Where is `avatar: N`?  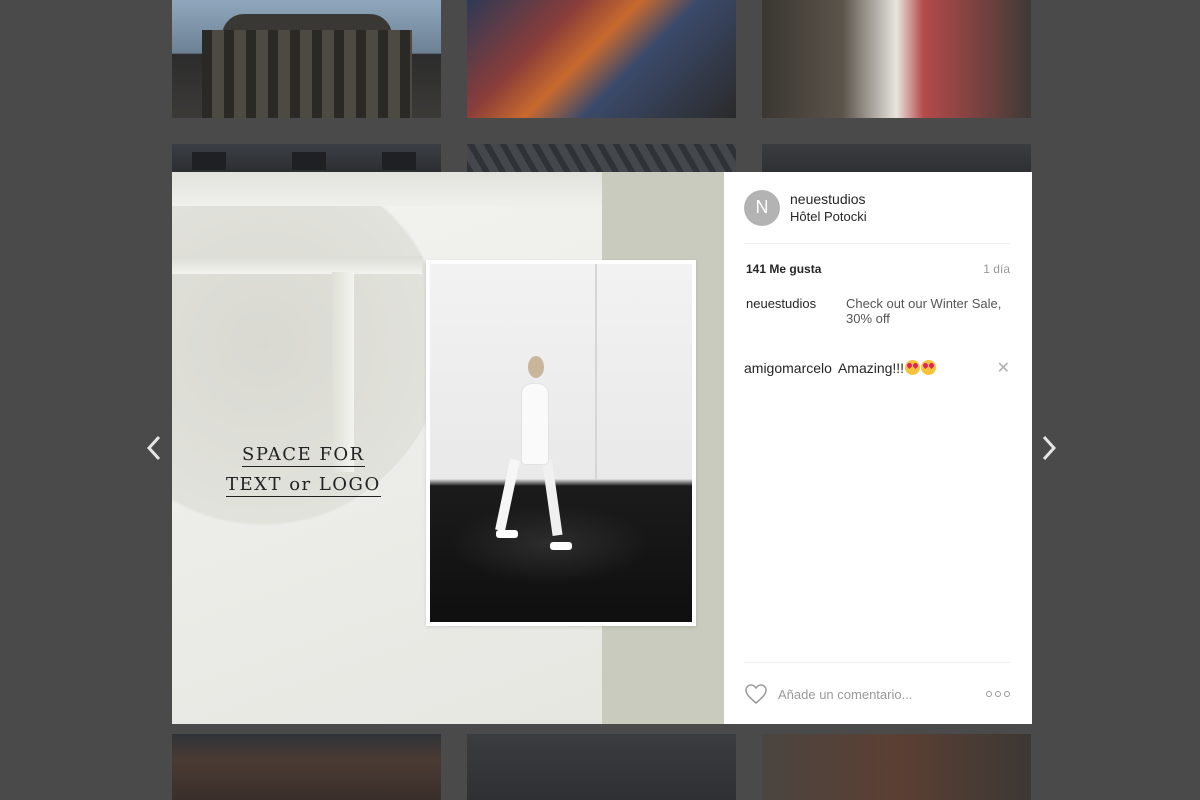 avatar: N is located at coordinates (762, 207).